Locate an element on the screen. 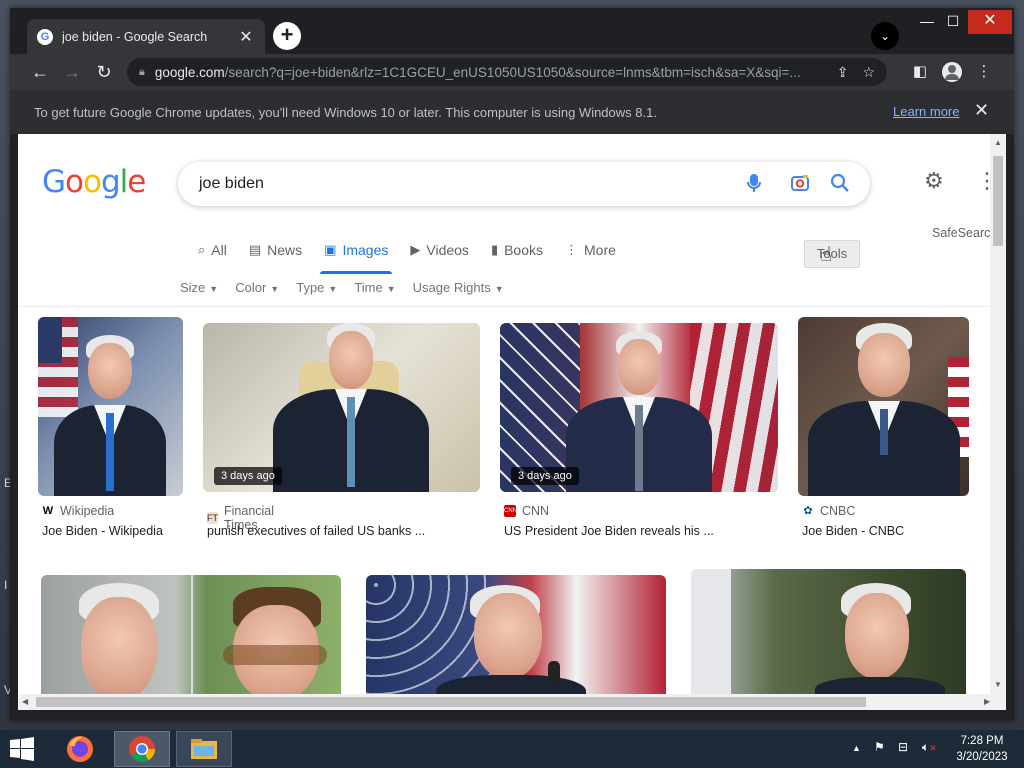 This screenshot has height=768, width=1024. settings-gear-icon: ⚙ is located at coordinates (934, 181).